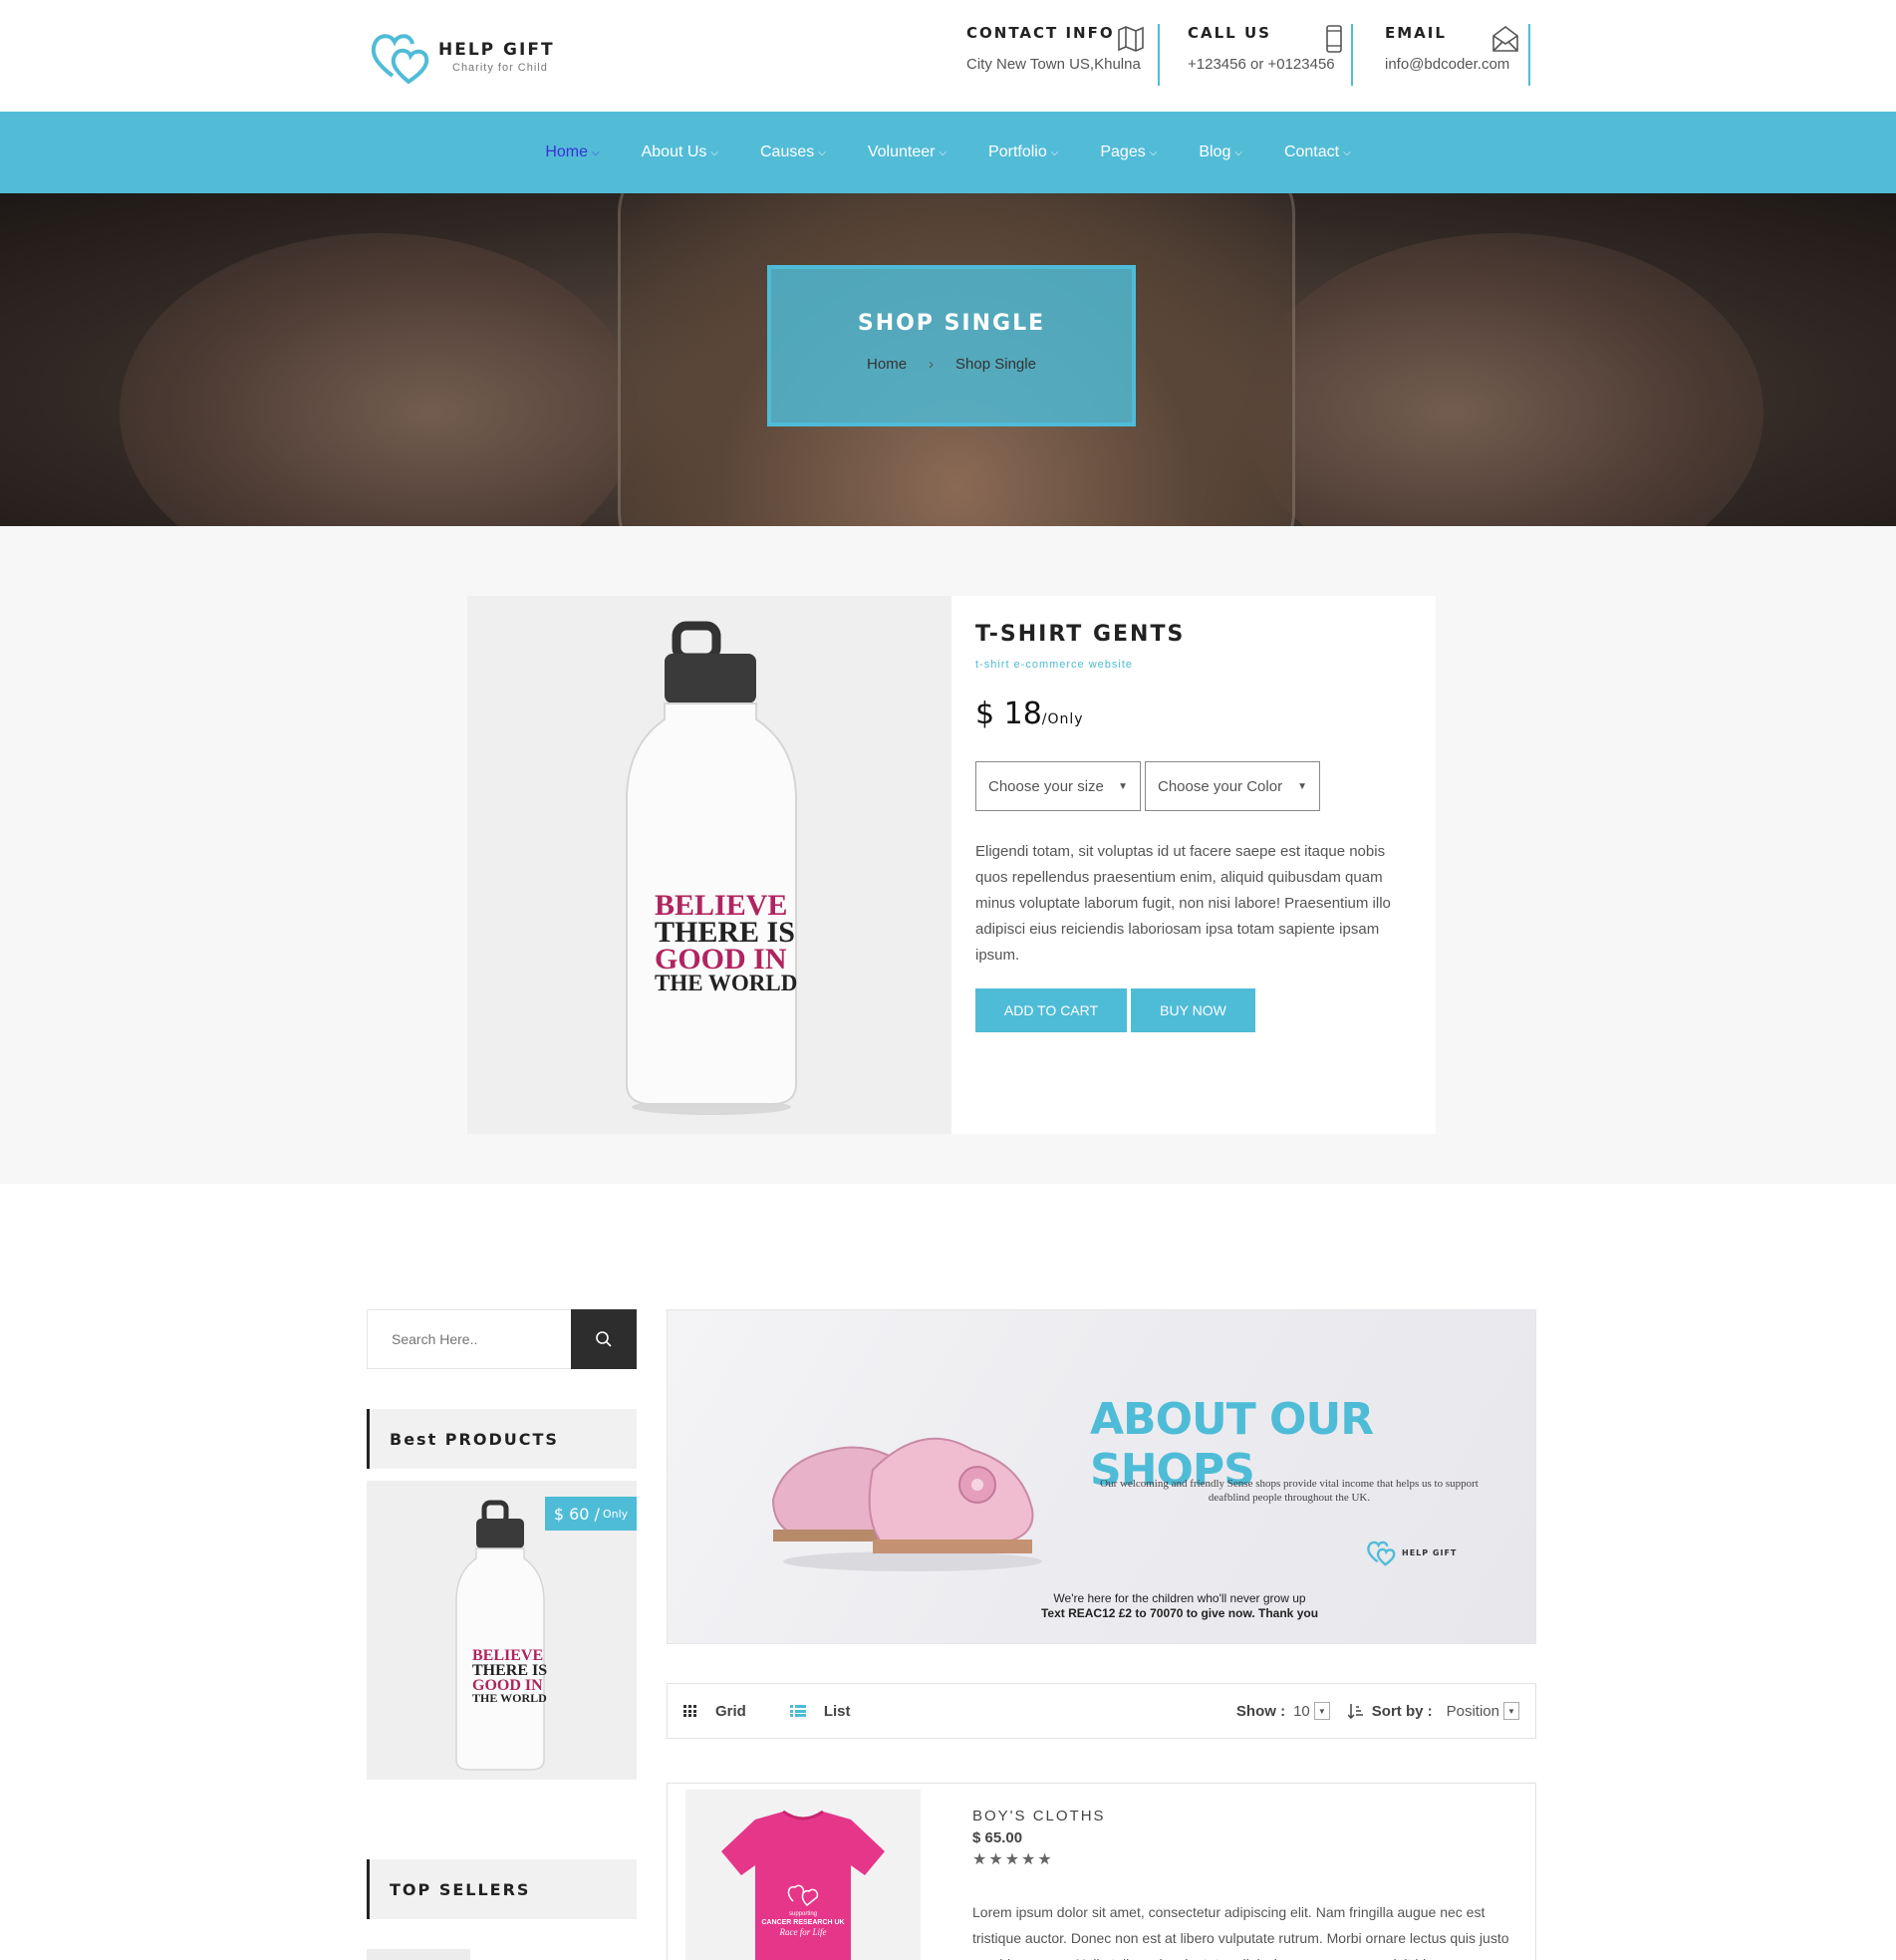 This screenshot has width=1896, height=1960. Describe the element at coordinates (1472, 1711) in the screenshot. I see `sort-value: Position` at that location.